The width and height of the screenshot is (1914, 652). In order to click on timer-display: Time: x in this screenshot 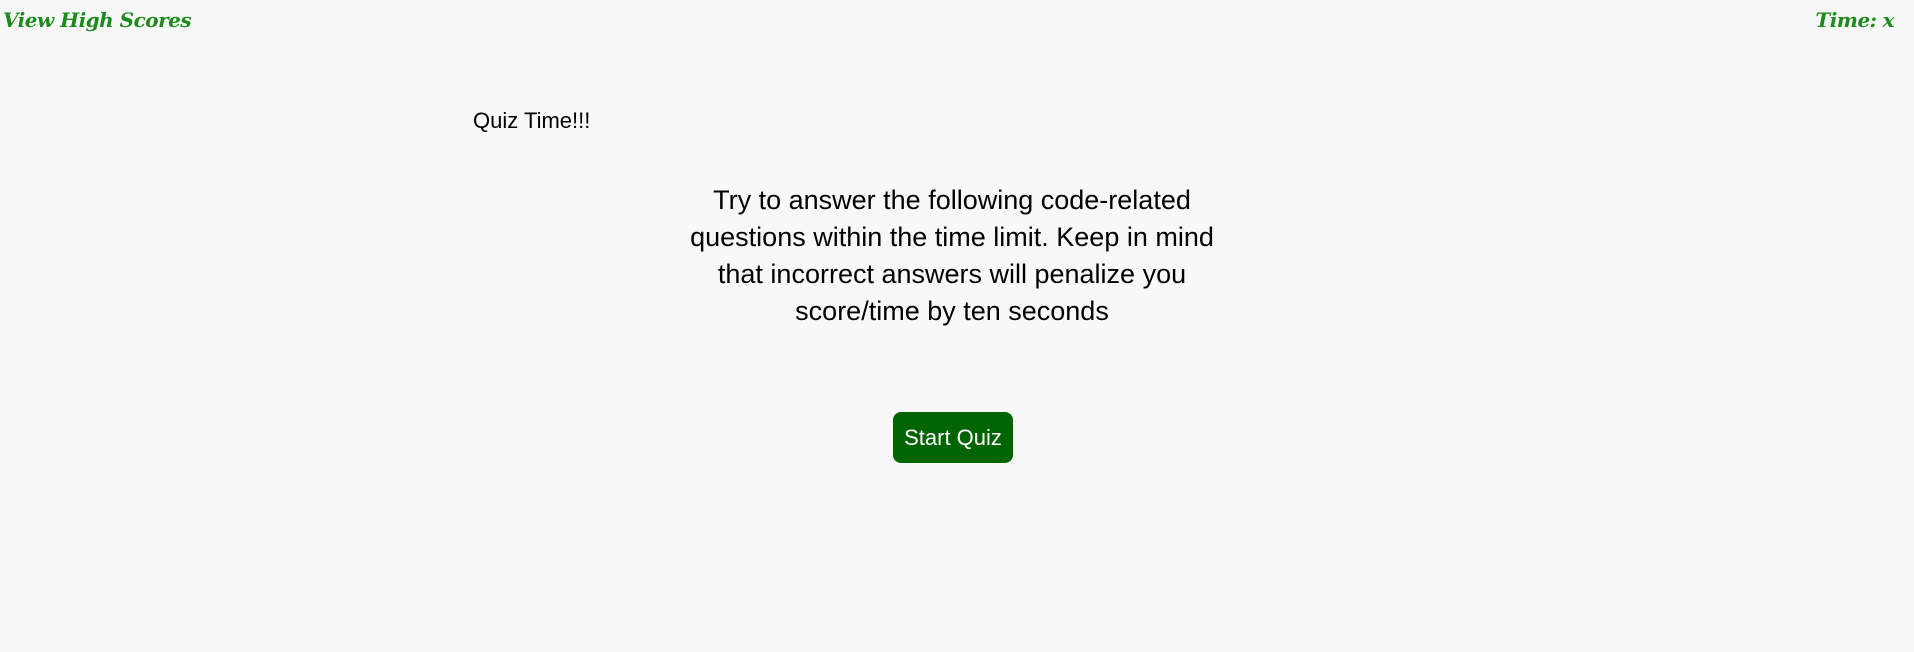, I will do `click(1854, 20)`.